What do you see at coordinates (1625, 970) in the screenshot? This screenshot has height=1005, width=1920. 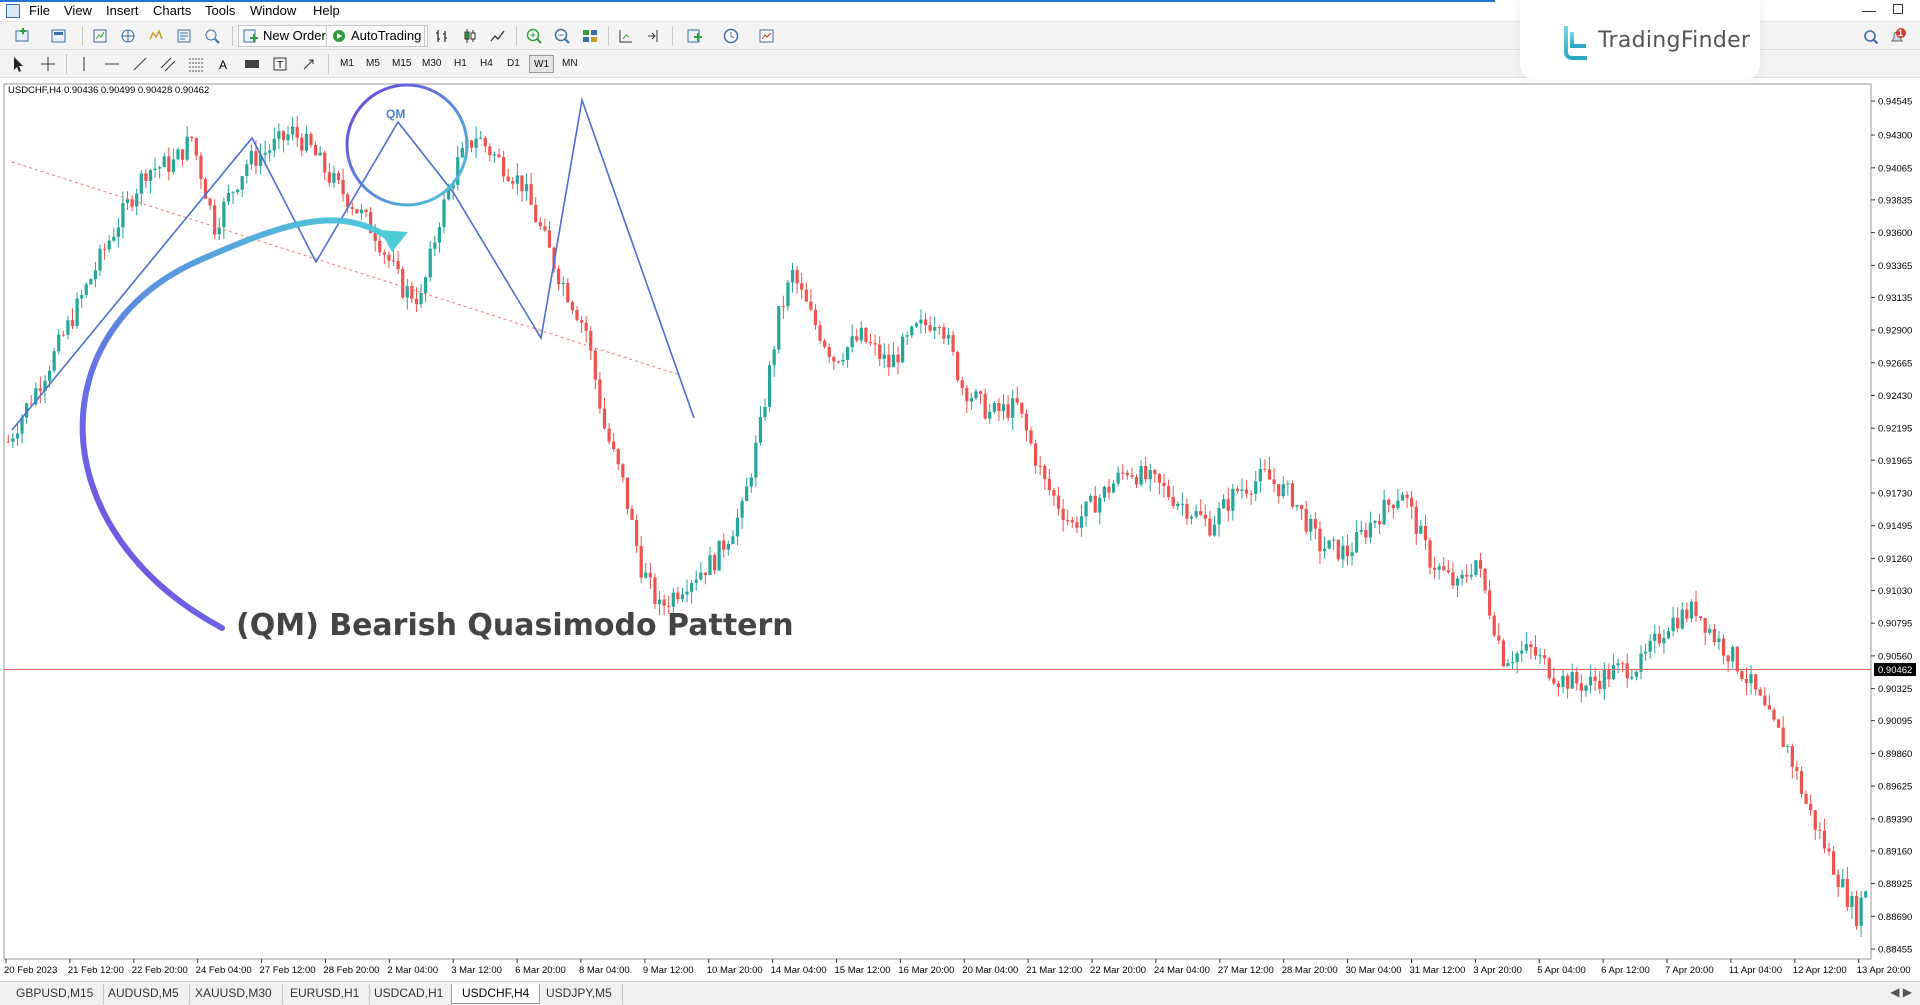 I see `time-tick-label: 6 Apr 12:00` at bounding box center [1625, 970].